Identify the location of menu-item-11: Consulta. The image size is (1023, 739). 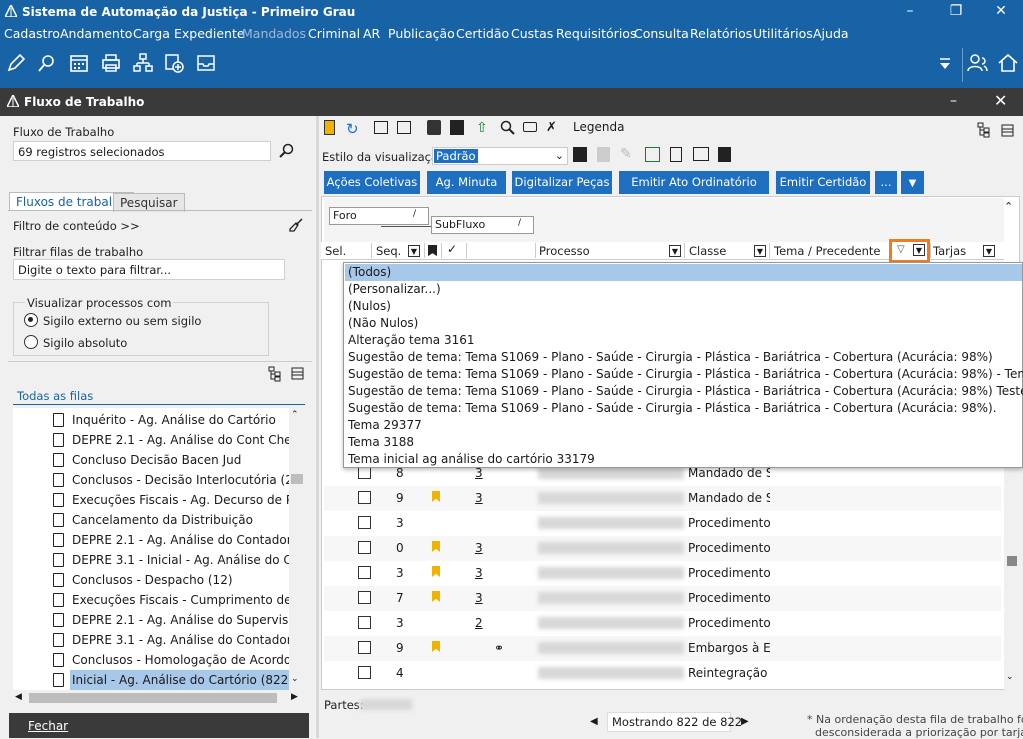
(661, 33).